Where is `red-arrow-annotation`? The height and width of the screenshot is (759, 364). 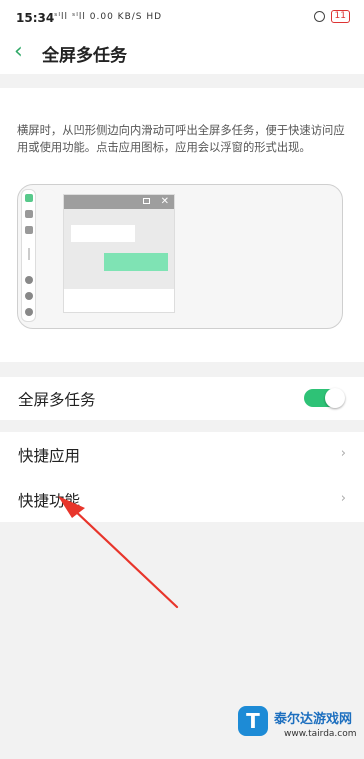
red-arrow-annotation is located at coordinates (118, 552).